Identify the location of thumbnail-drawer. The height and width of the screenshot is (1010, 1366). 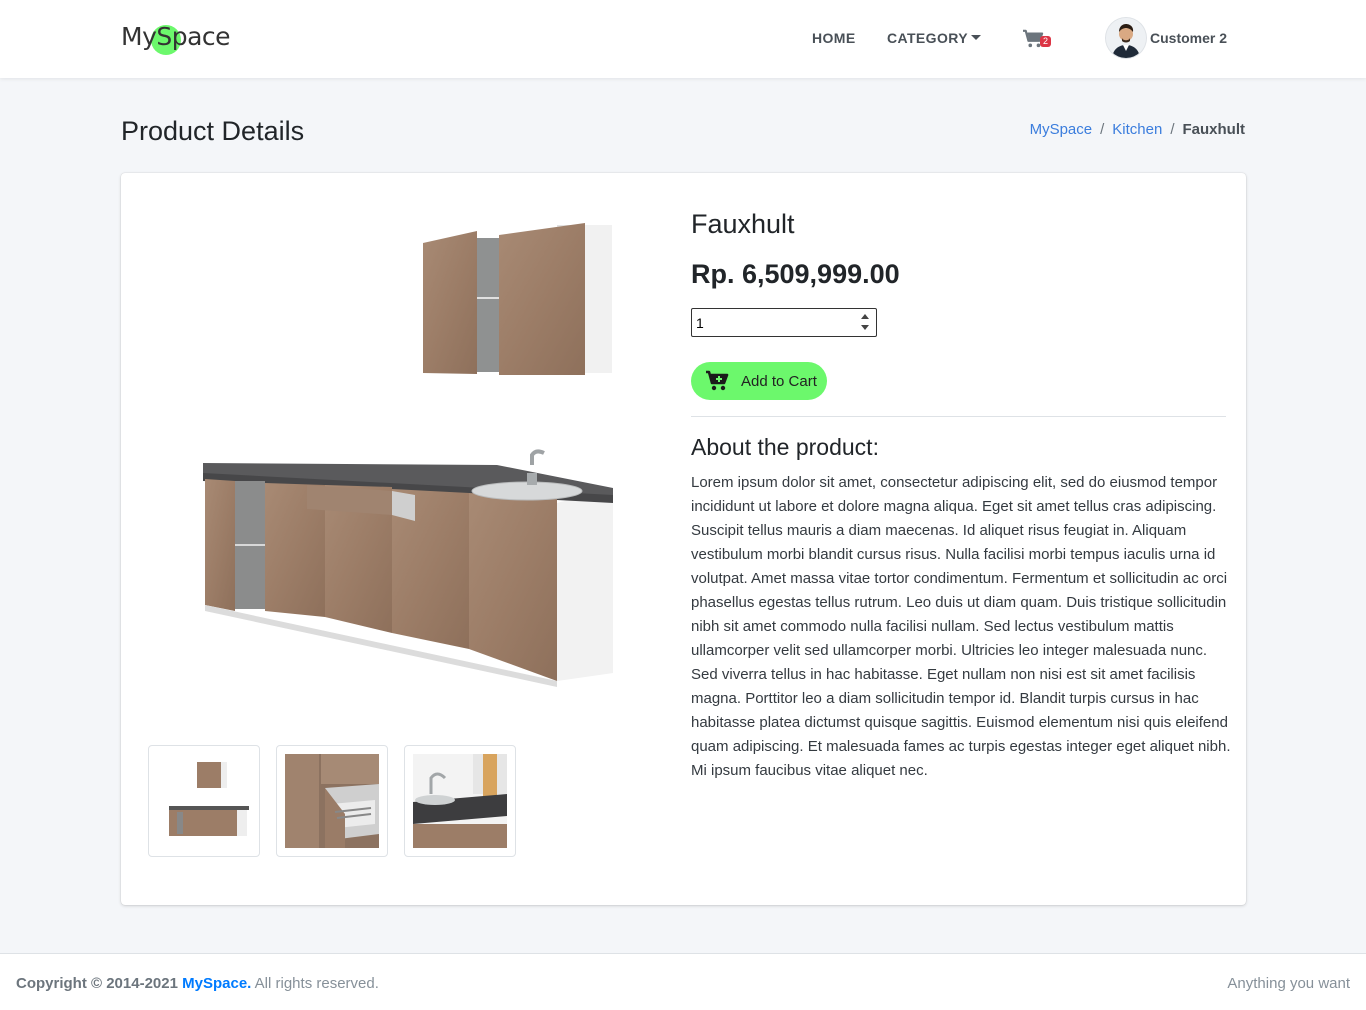
(332, 801).